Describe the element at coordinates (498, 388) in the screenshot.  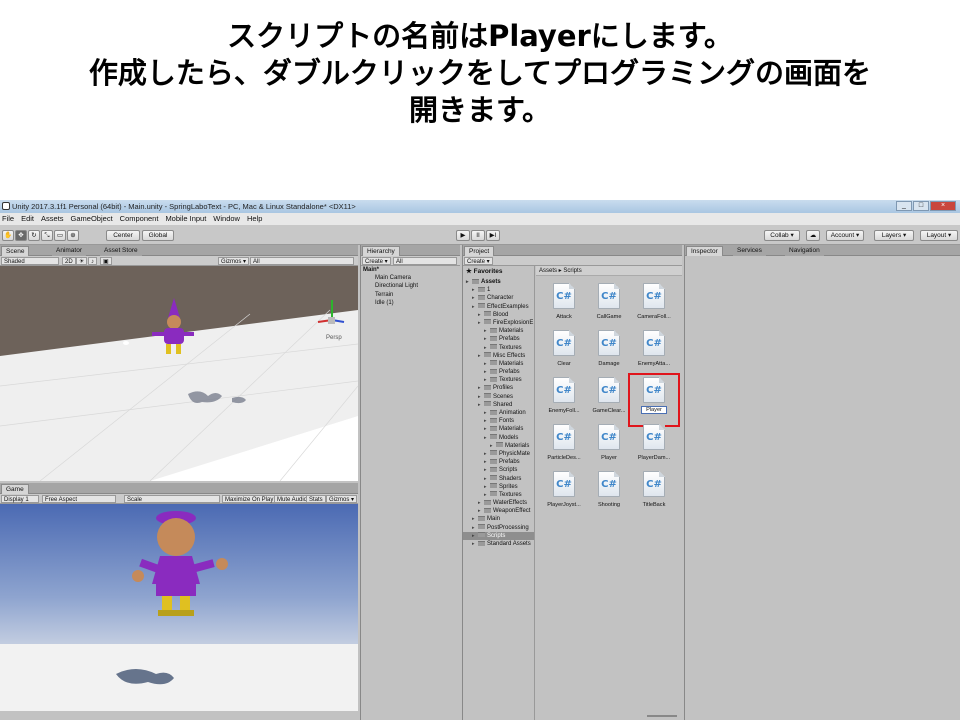
I see `project-folder-item: ▸ Profiles` at that location.